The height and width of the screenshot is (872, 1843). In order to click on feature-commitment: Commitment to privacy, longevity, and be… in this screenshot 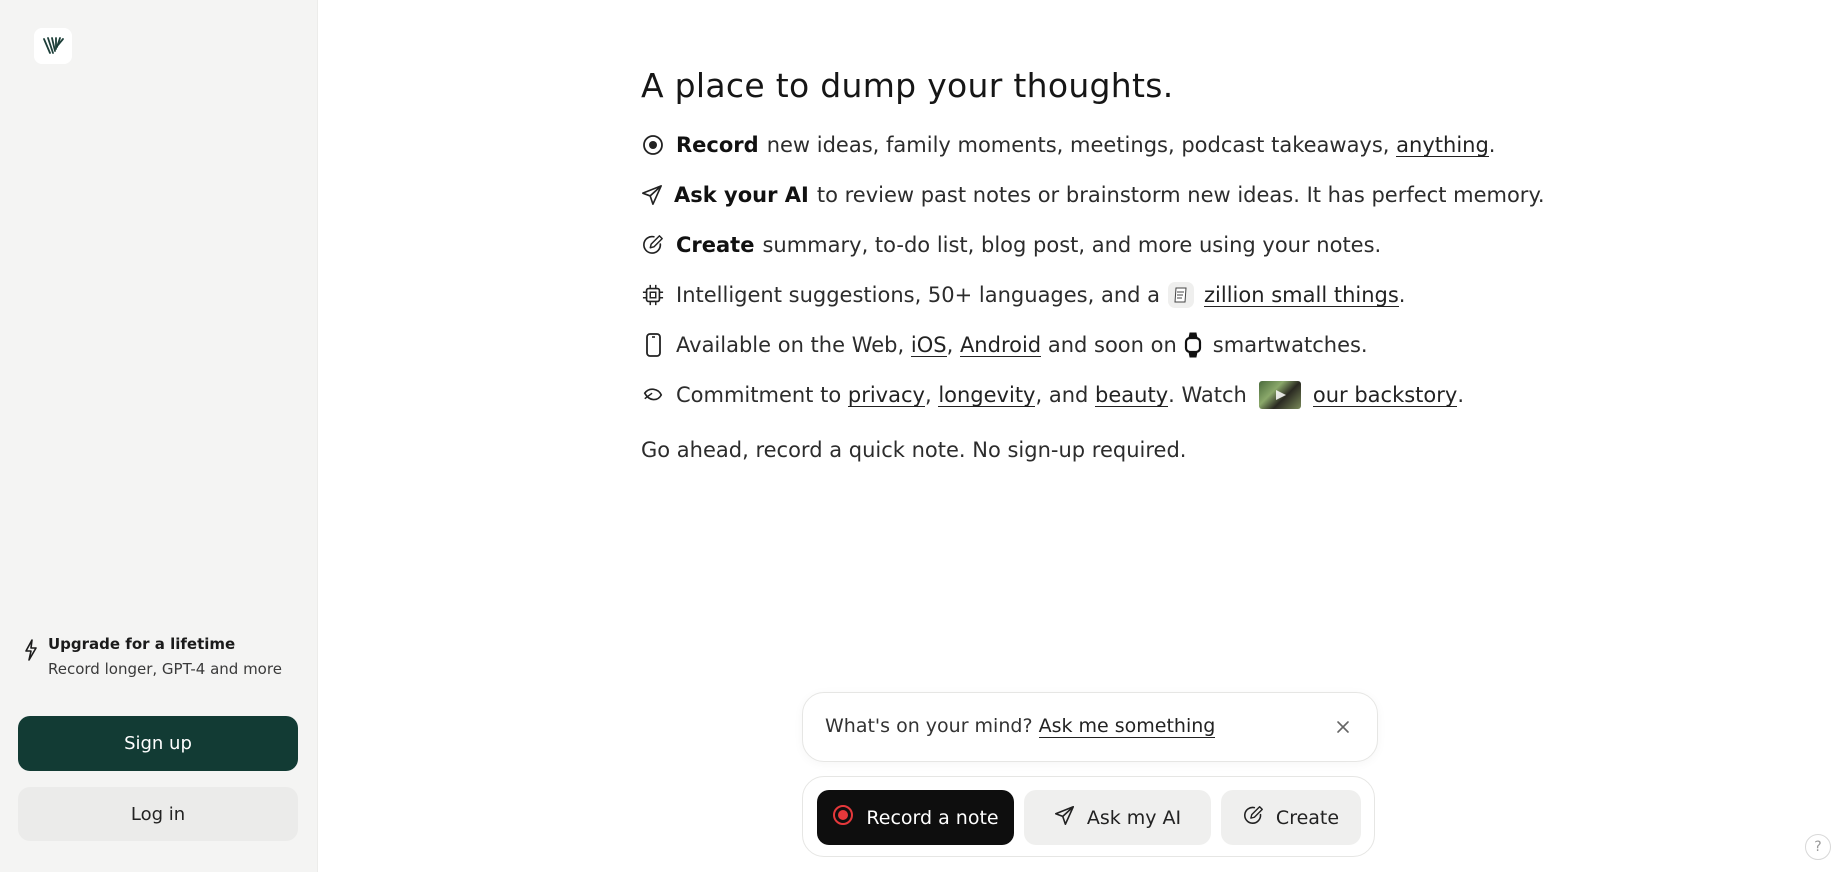, I will do `click(1091, 395)`.